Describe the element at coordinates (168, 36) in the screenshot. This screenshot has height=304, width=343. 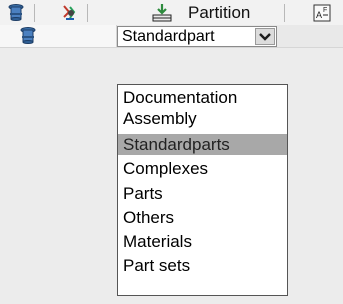
I see `combo-value: Standardpart` at that location.